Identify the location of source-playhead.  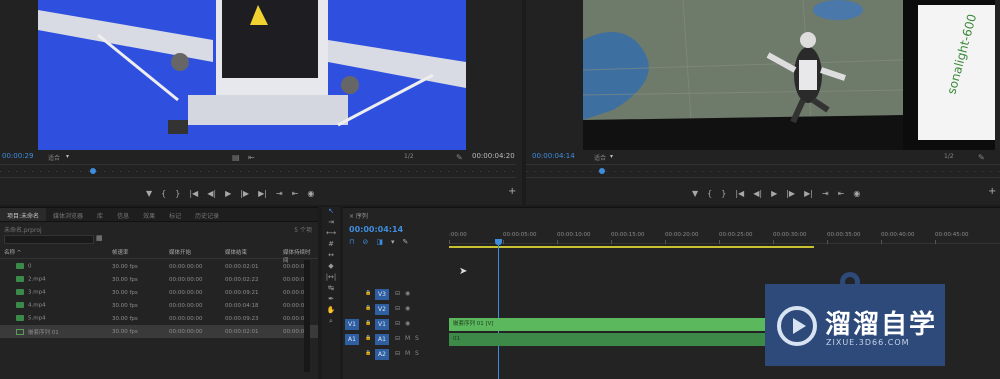
(93, 171).